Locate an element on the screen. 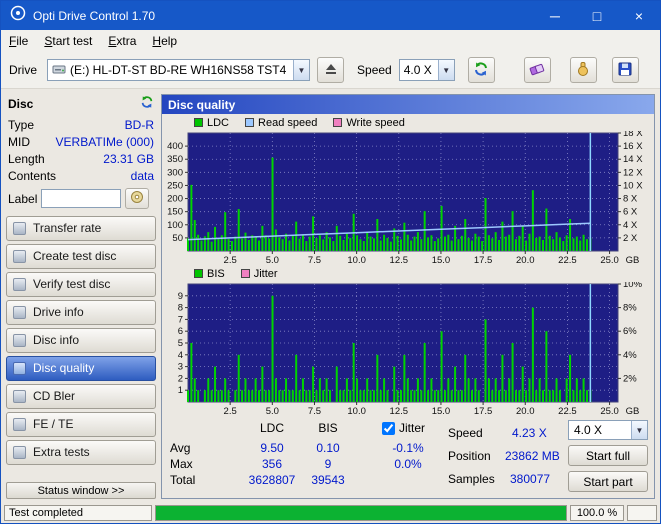 Image resolution: width=661 pixels, height=524 pixels. avg-label: Avg is located at coordinates (180, 448).